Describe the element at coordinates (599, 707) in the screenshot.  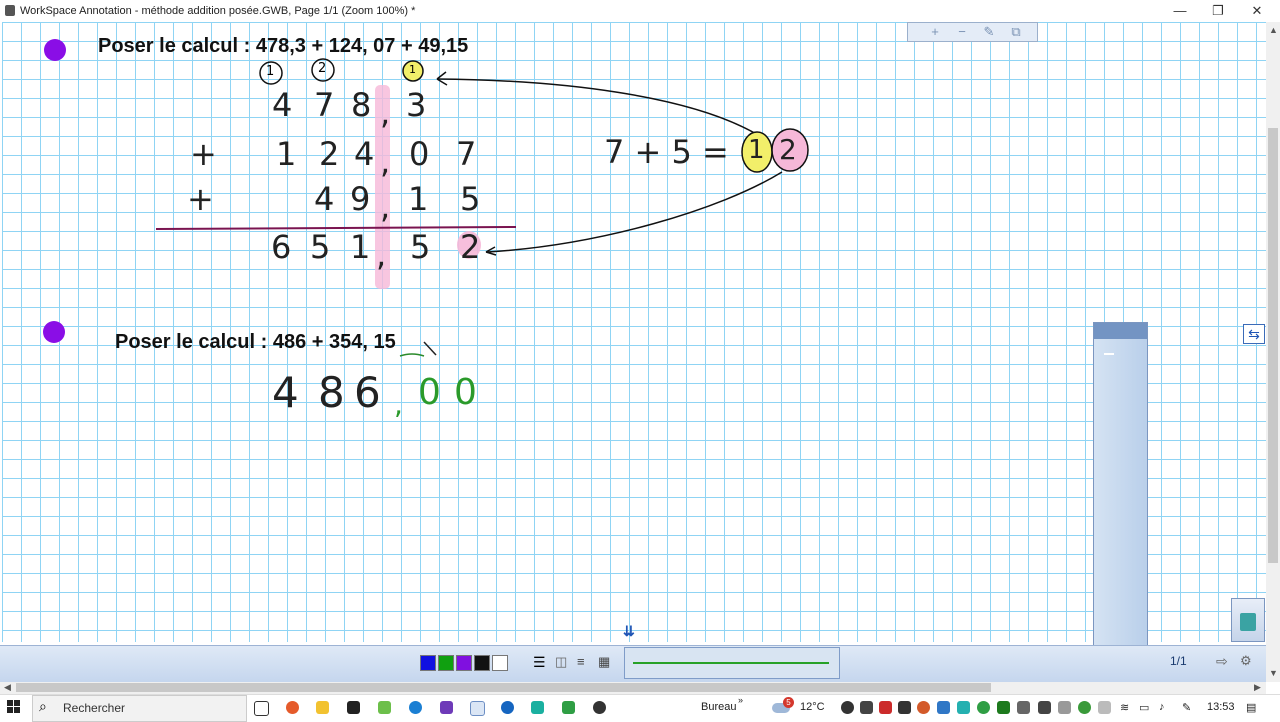
I see `app-icon-black` at that location.